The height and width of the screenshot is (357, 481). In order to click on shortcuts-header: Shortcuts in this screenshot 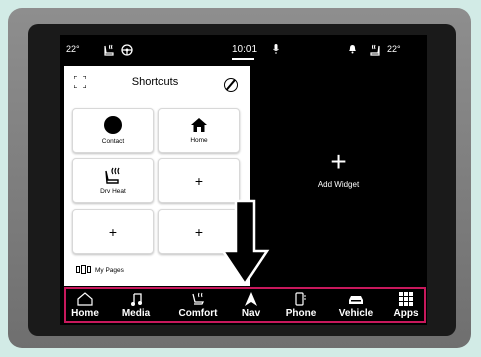, I will do `click(155, 83)`.